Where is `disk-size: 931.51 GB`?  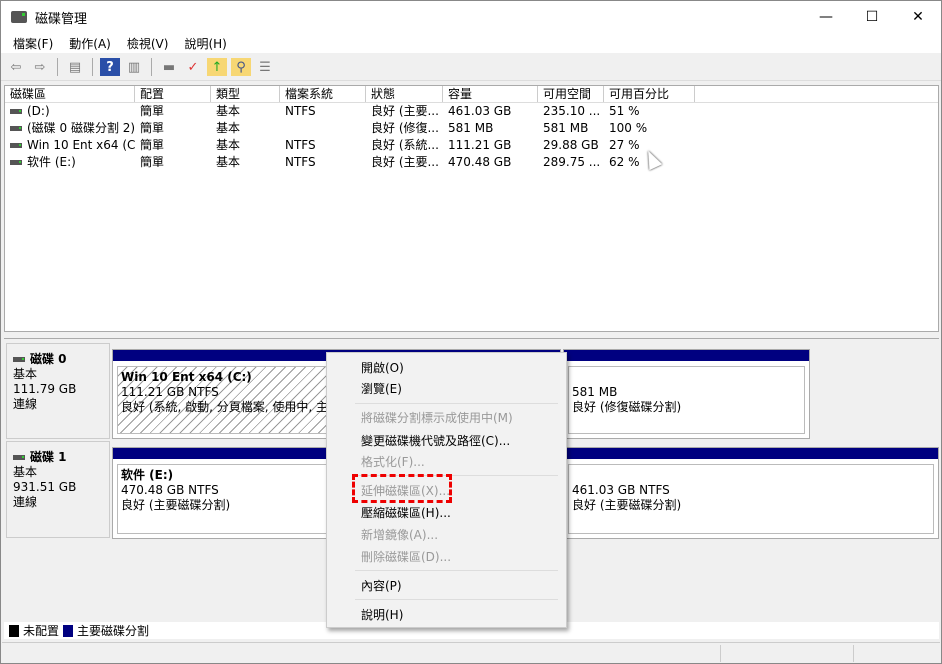
disk-size: 931.51 GB is located at coordinates (45, 487).